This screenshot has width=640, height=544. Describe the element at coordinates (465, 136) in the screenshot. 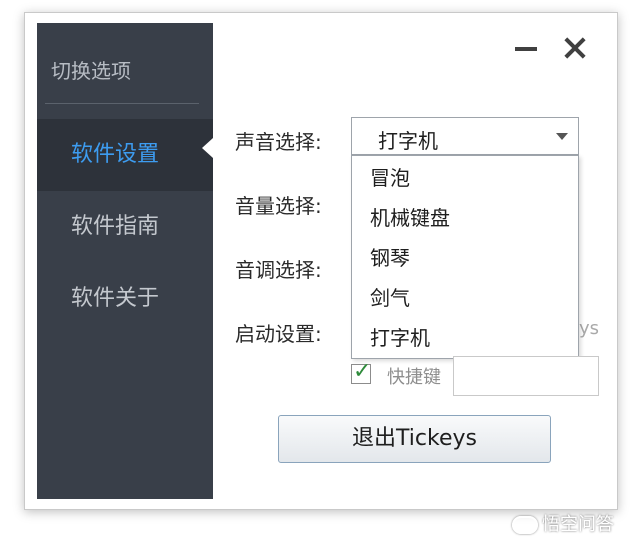

I see `sound-select: 打字机` at that location.